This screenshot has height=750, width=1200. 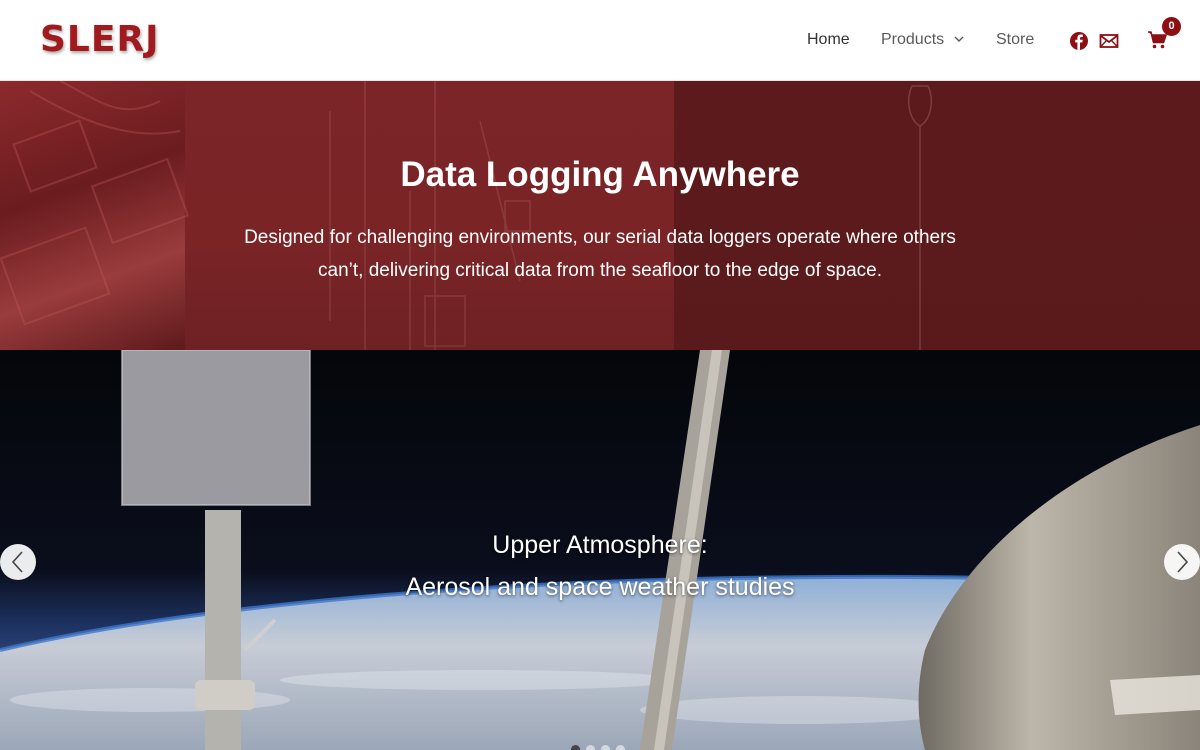 I want to click on nav-products: Products, so click(x=912, y=40).